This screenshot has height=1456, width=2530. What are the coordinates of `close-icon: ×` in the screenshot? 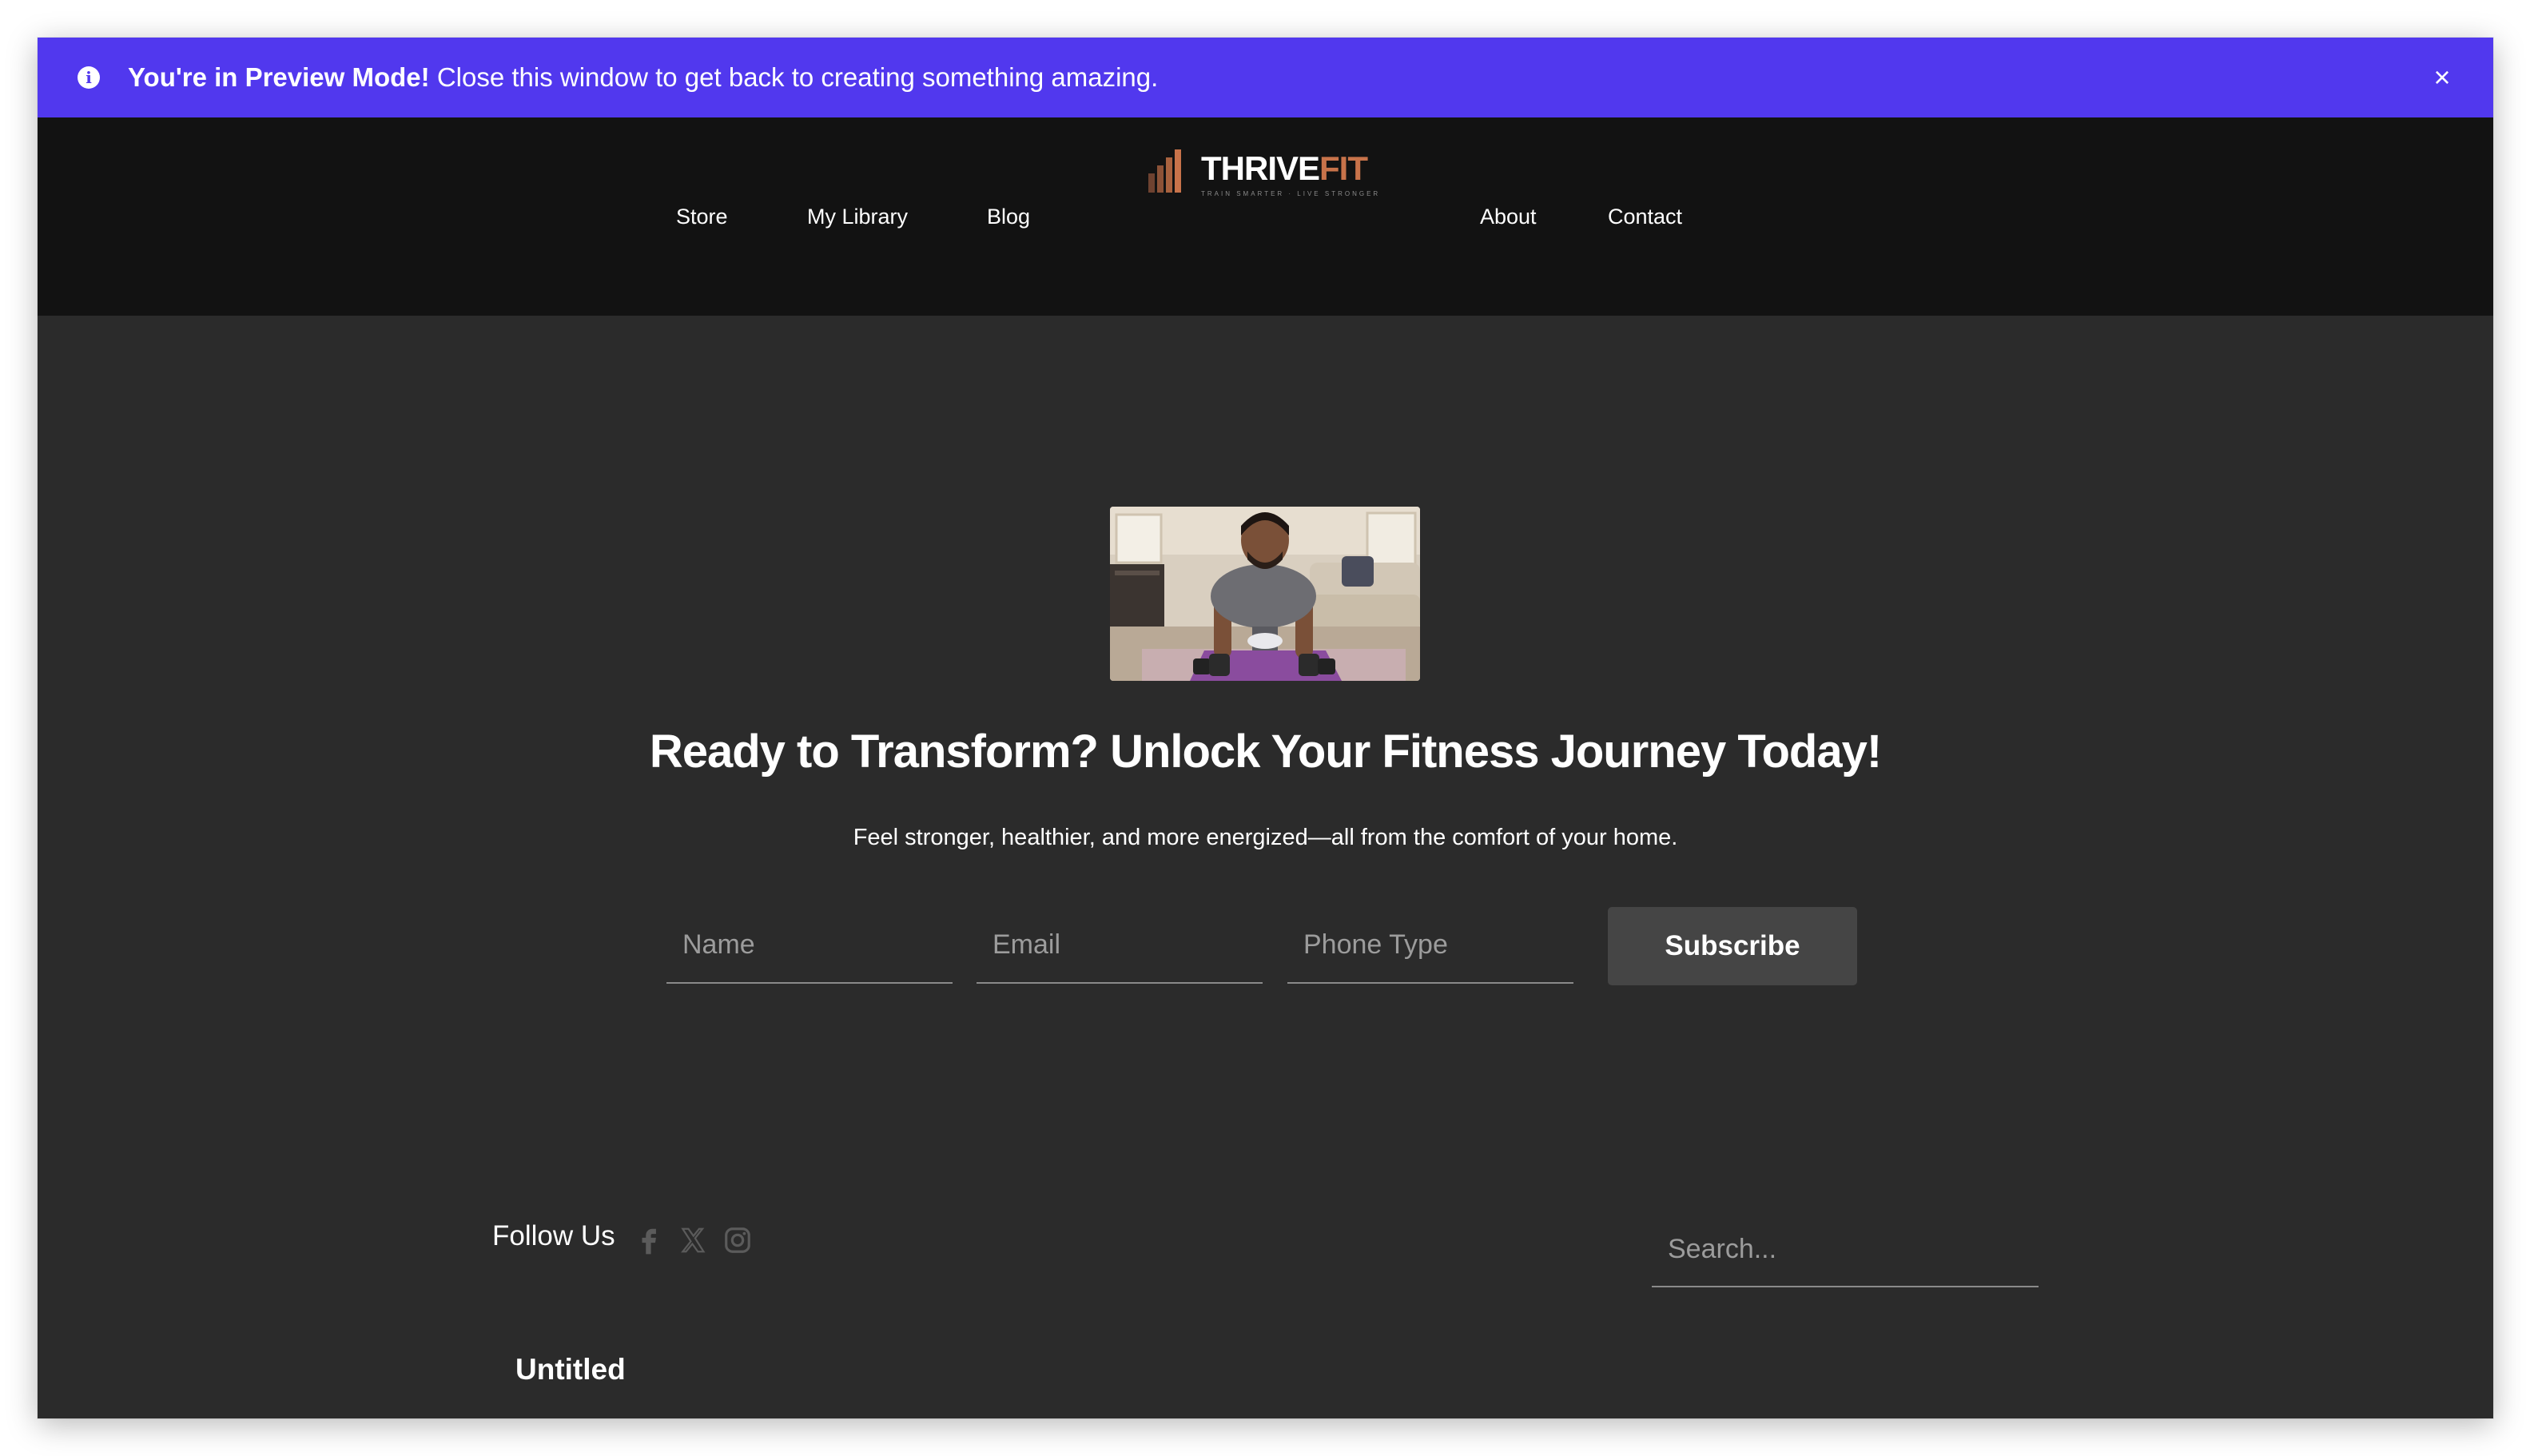 It's located at (2442, 77).